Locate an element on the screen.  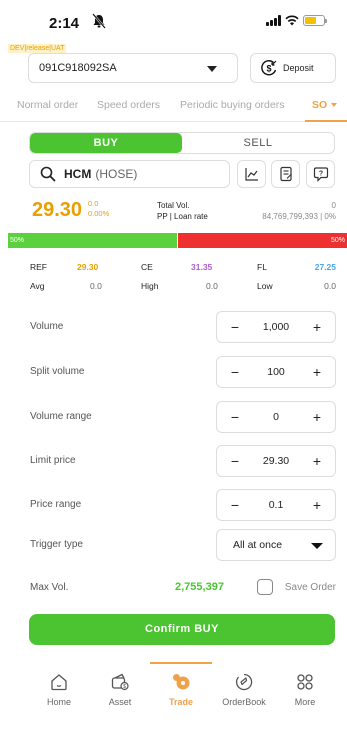
trigger-type-label: Trigger type is located at coordinates (56, 544).